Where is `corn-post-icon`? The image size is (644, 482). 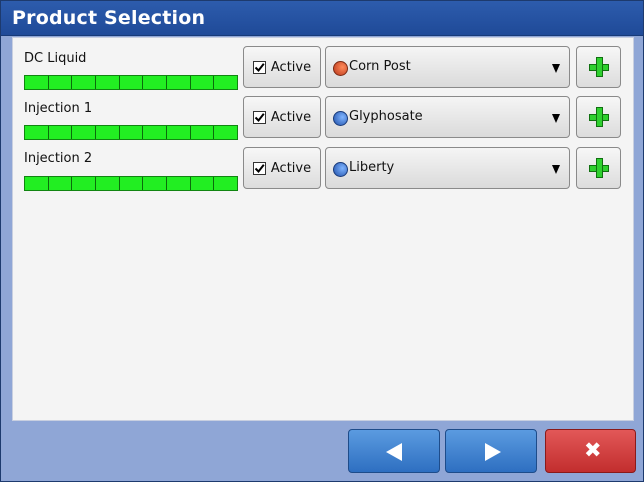 corn-post-icon is located at coordinates (340, 68).